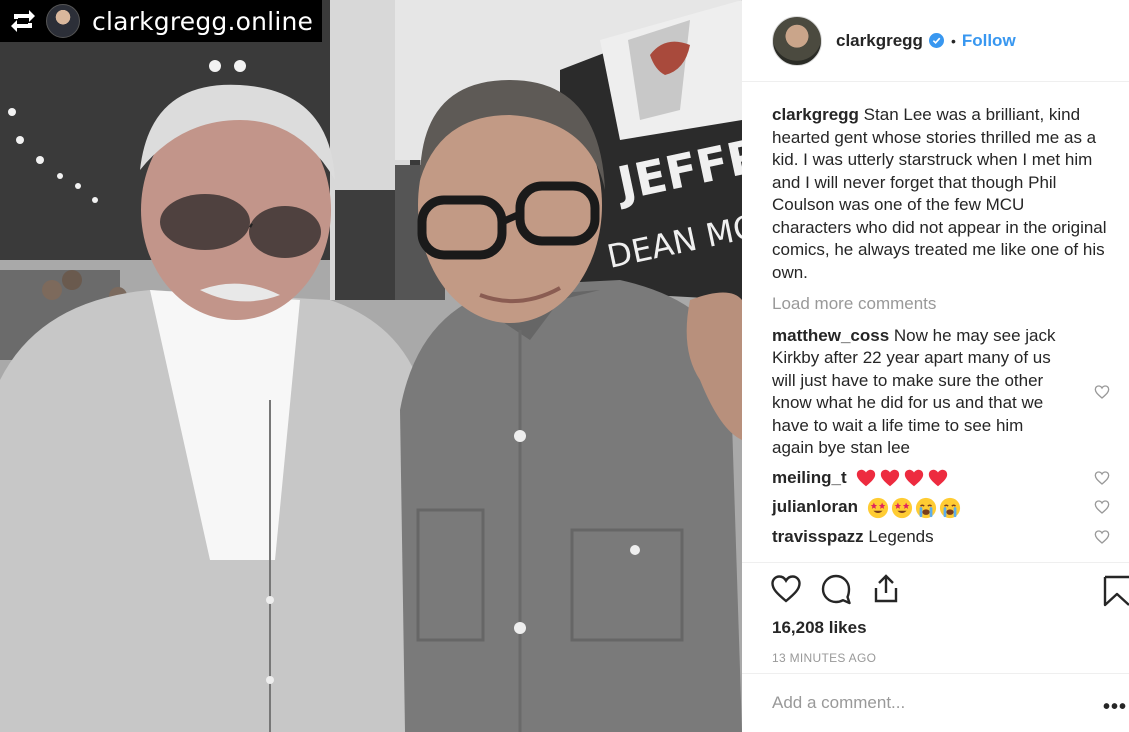  Describe the element at coordinates (886, 589) in the screenshot. I see `share-upload-icon` at that location.